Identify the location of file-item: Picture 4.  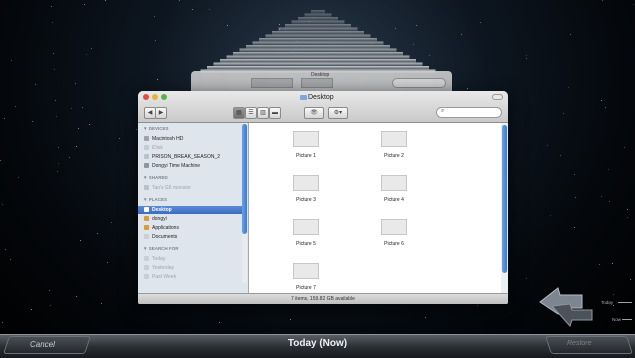
(394, 189).